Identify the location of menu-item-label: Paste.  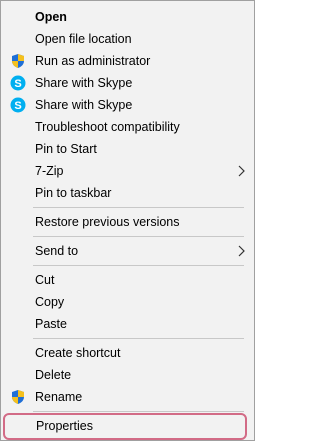
(51, 324).